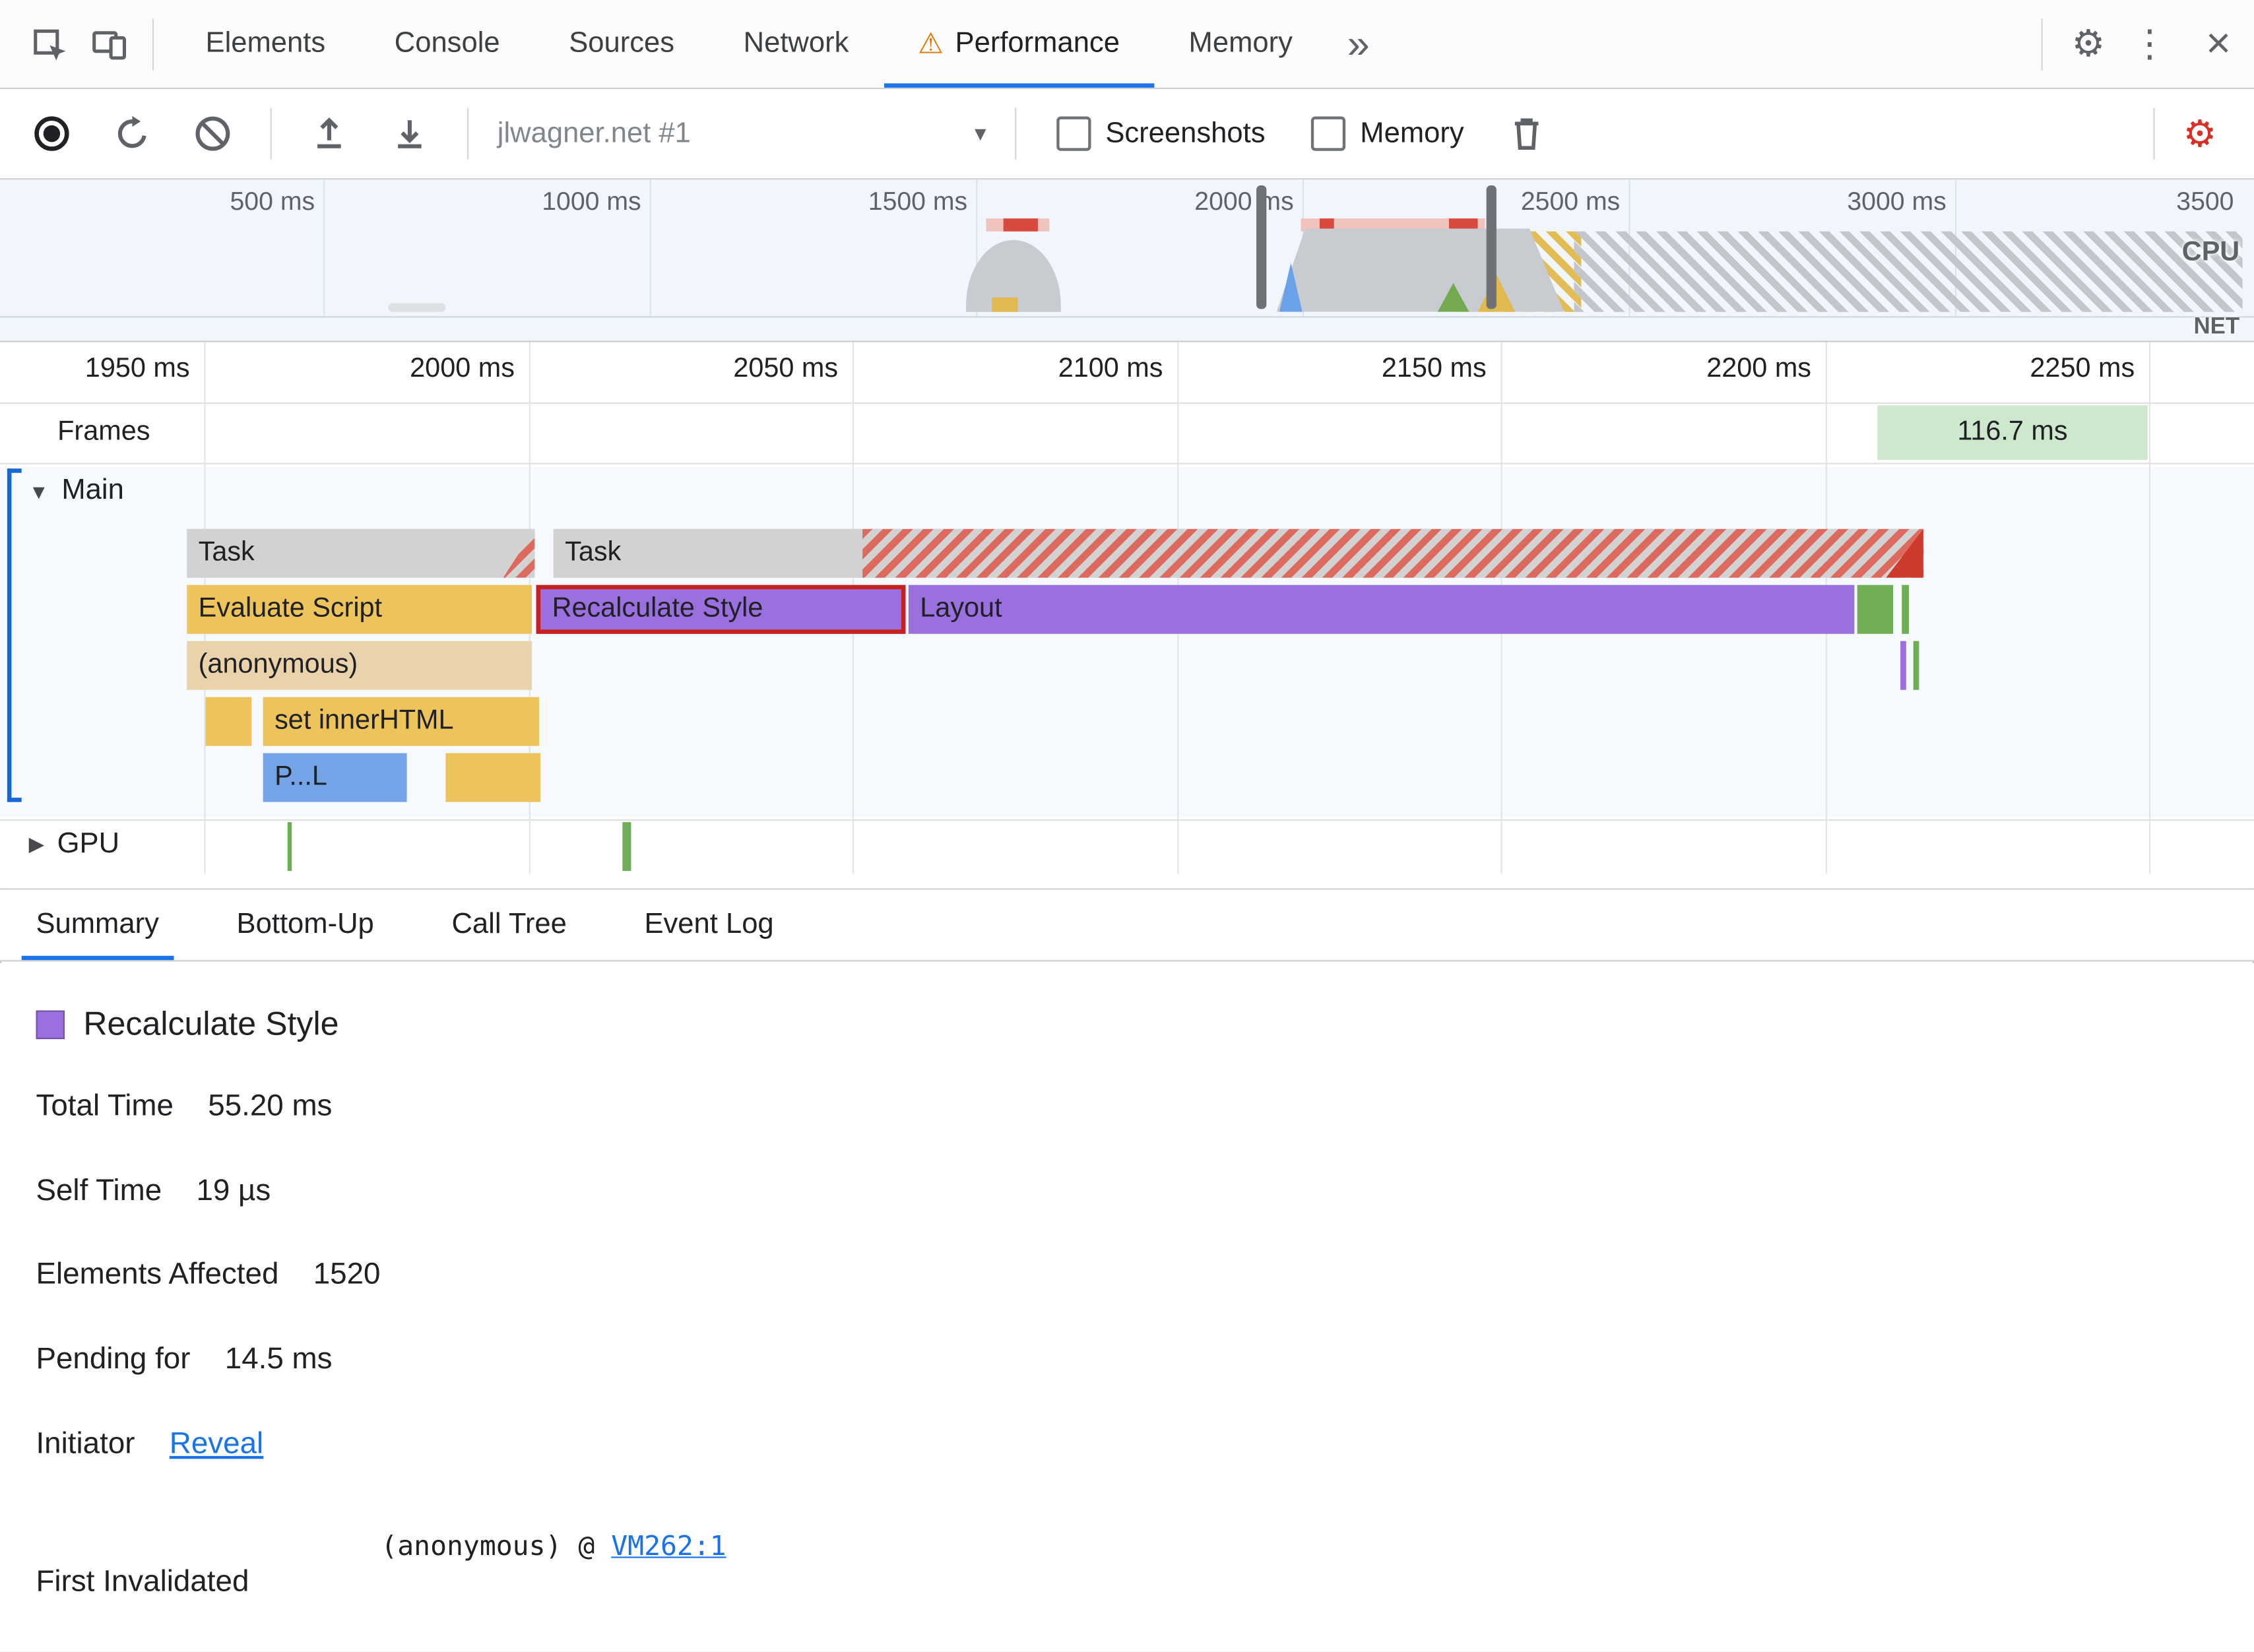  What do you see at coordinates (2218, 43) in the screenshot?
I see `close-icon: ×` at bounding box center [2218, 43].